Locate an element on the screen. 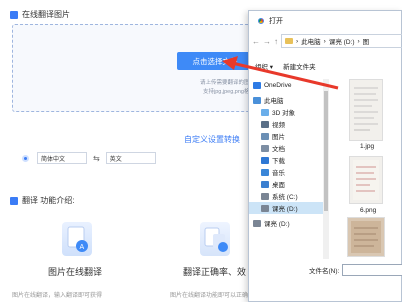 This screenshot has width=402, height=302. video-icon is located at coordinates (265, 124).